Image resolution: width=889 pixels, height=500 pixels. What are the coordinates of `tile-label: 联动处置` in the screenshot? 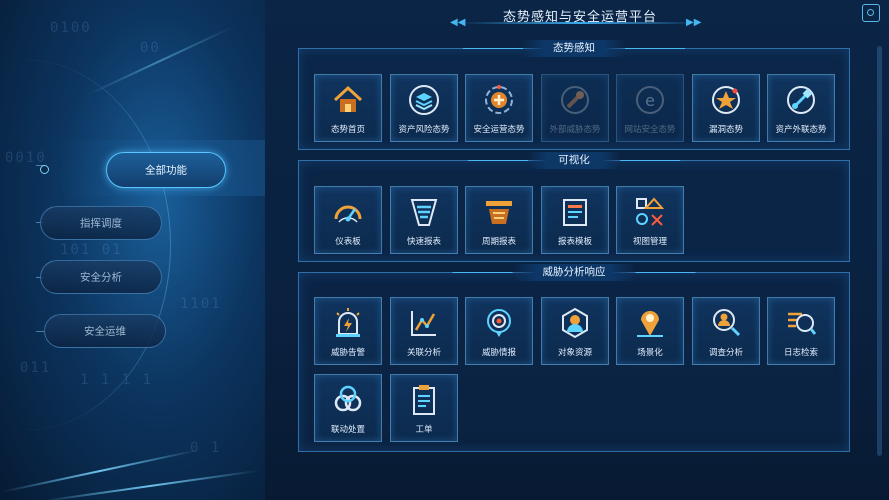 It's located at (347, 430).